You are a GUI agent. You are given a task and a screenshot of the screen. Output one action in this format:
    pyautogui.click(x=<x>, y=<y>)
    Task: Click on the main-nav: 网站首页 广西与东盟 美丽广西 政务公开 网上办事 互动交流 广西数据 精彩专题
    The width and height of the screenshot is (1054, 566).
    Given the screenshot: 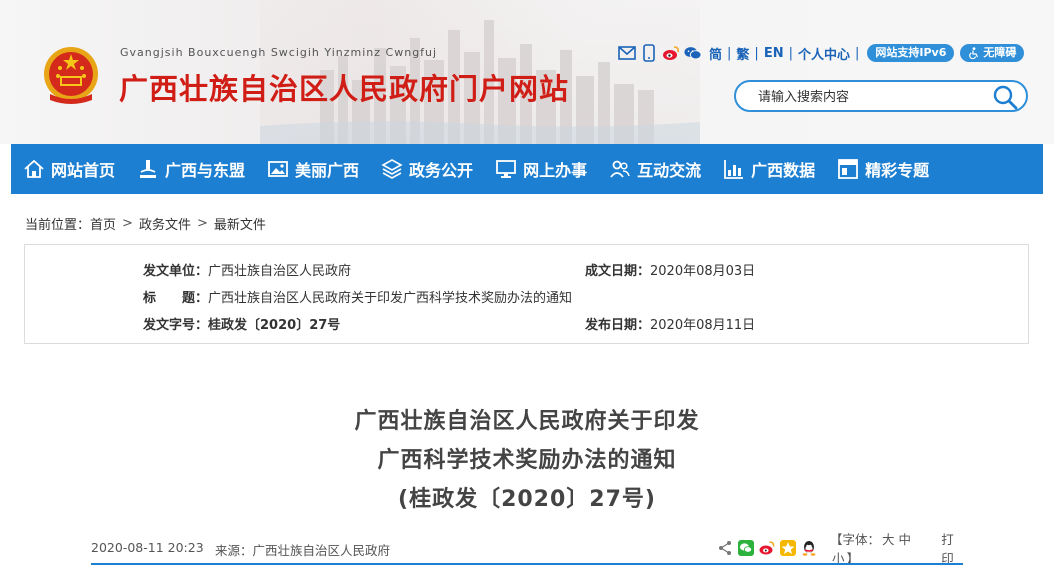 What is the action you would take?
    pyautogui.click(x=527, y=169)
    